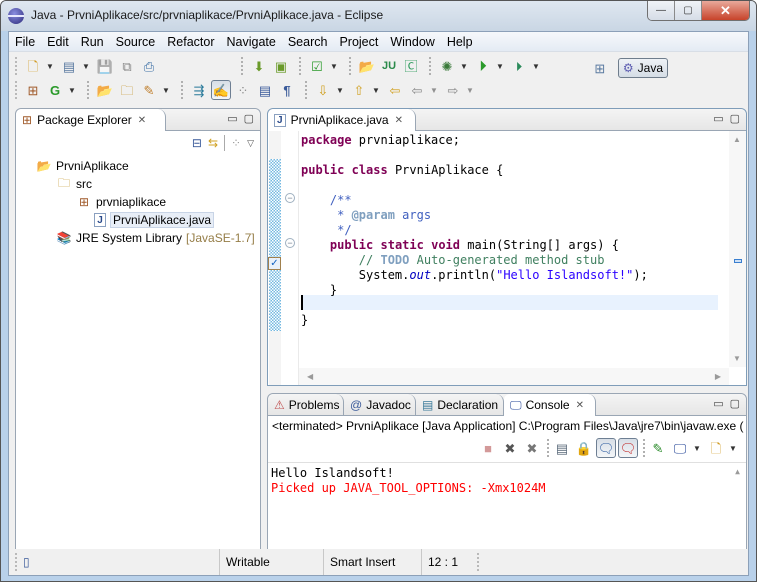 This screenshot has height=582, width=757. I want to click on menu-edit: Edit, so click(58, 42).